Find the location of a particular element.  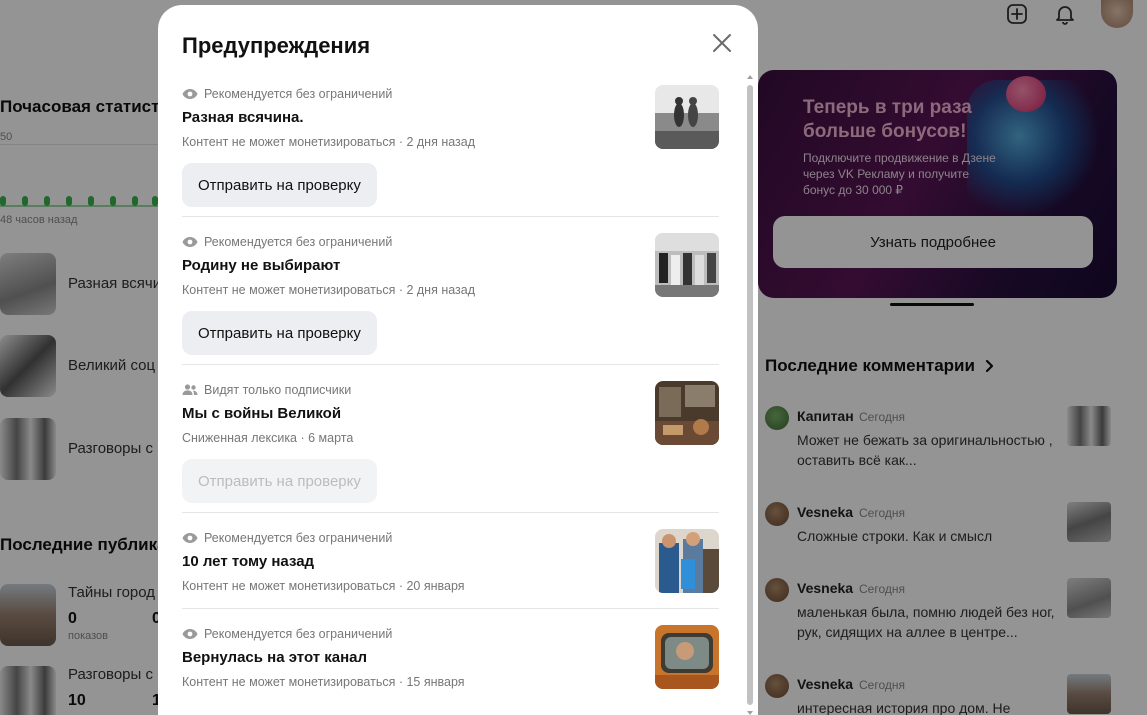

item-title: Родину не выбирают is located at coordinates (261, 265).